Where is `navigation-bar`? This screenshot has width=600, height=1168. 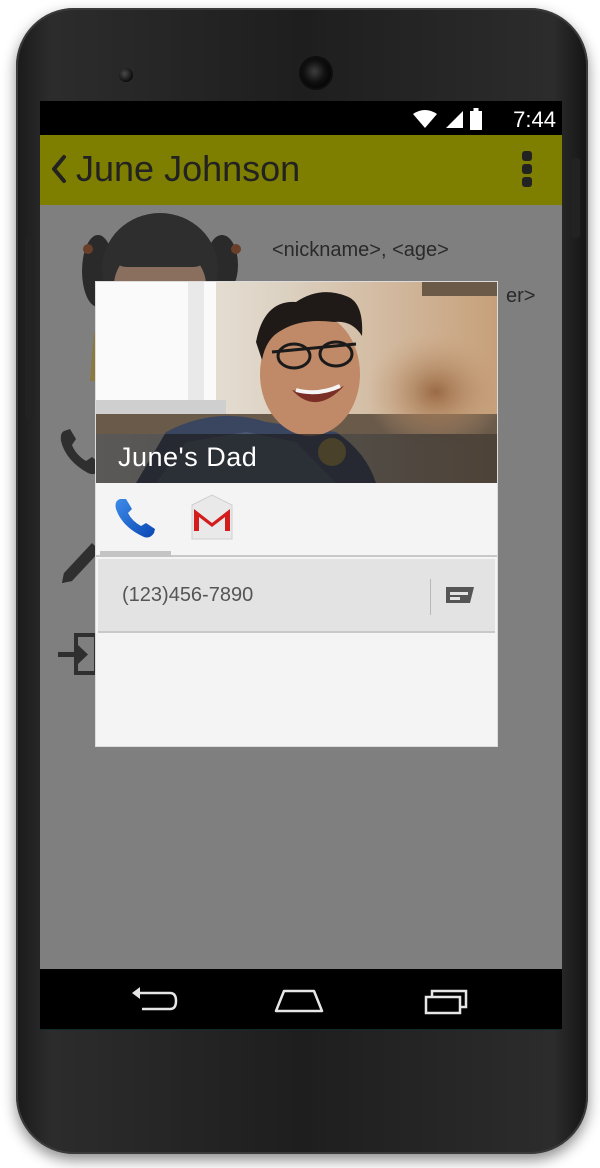
navigation-bar is located at coordinates (301, 999).